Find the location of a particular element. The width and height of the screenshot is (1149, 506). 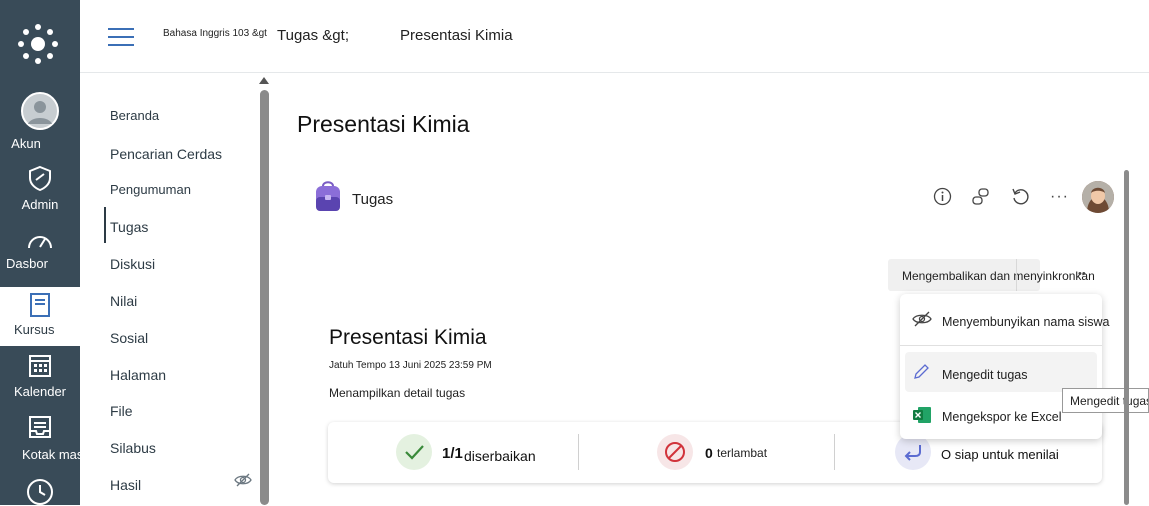

course-nav-grades: Nilai is located at coordinates (123, 301).